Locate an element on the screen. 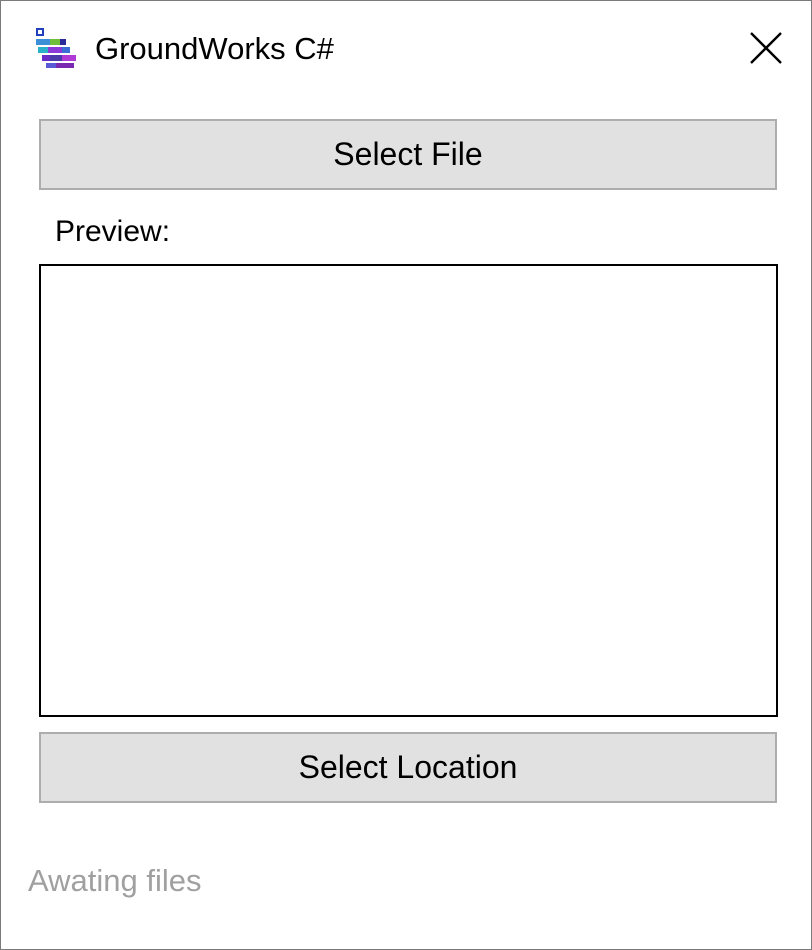 The width and height of the screenshot is (812, 950). status-text: Awating files is located at coordinates (115, 880).